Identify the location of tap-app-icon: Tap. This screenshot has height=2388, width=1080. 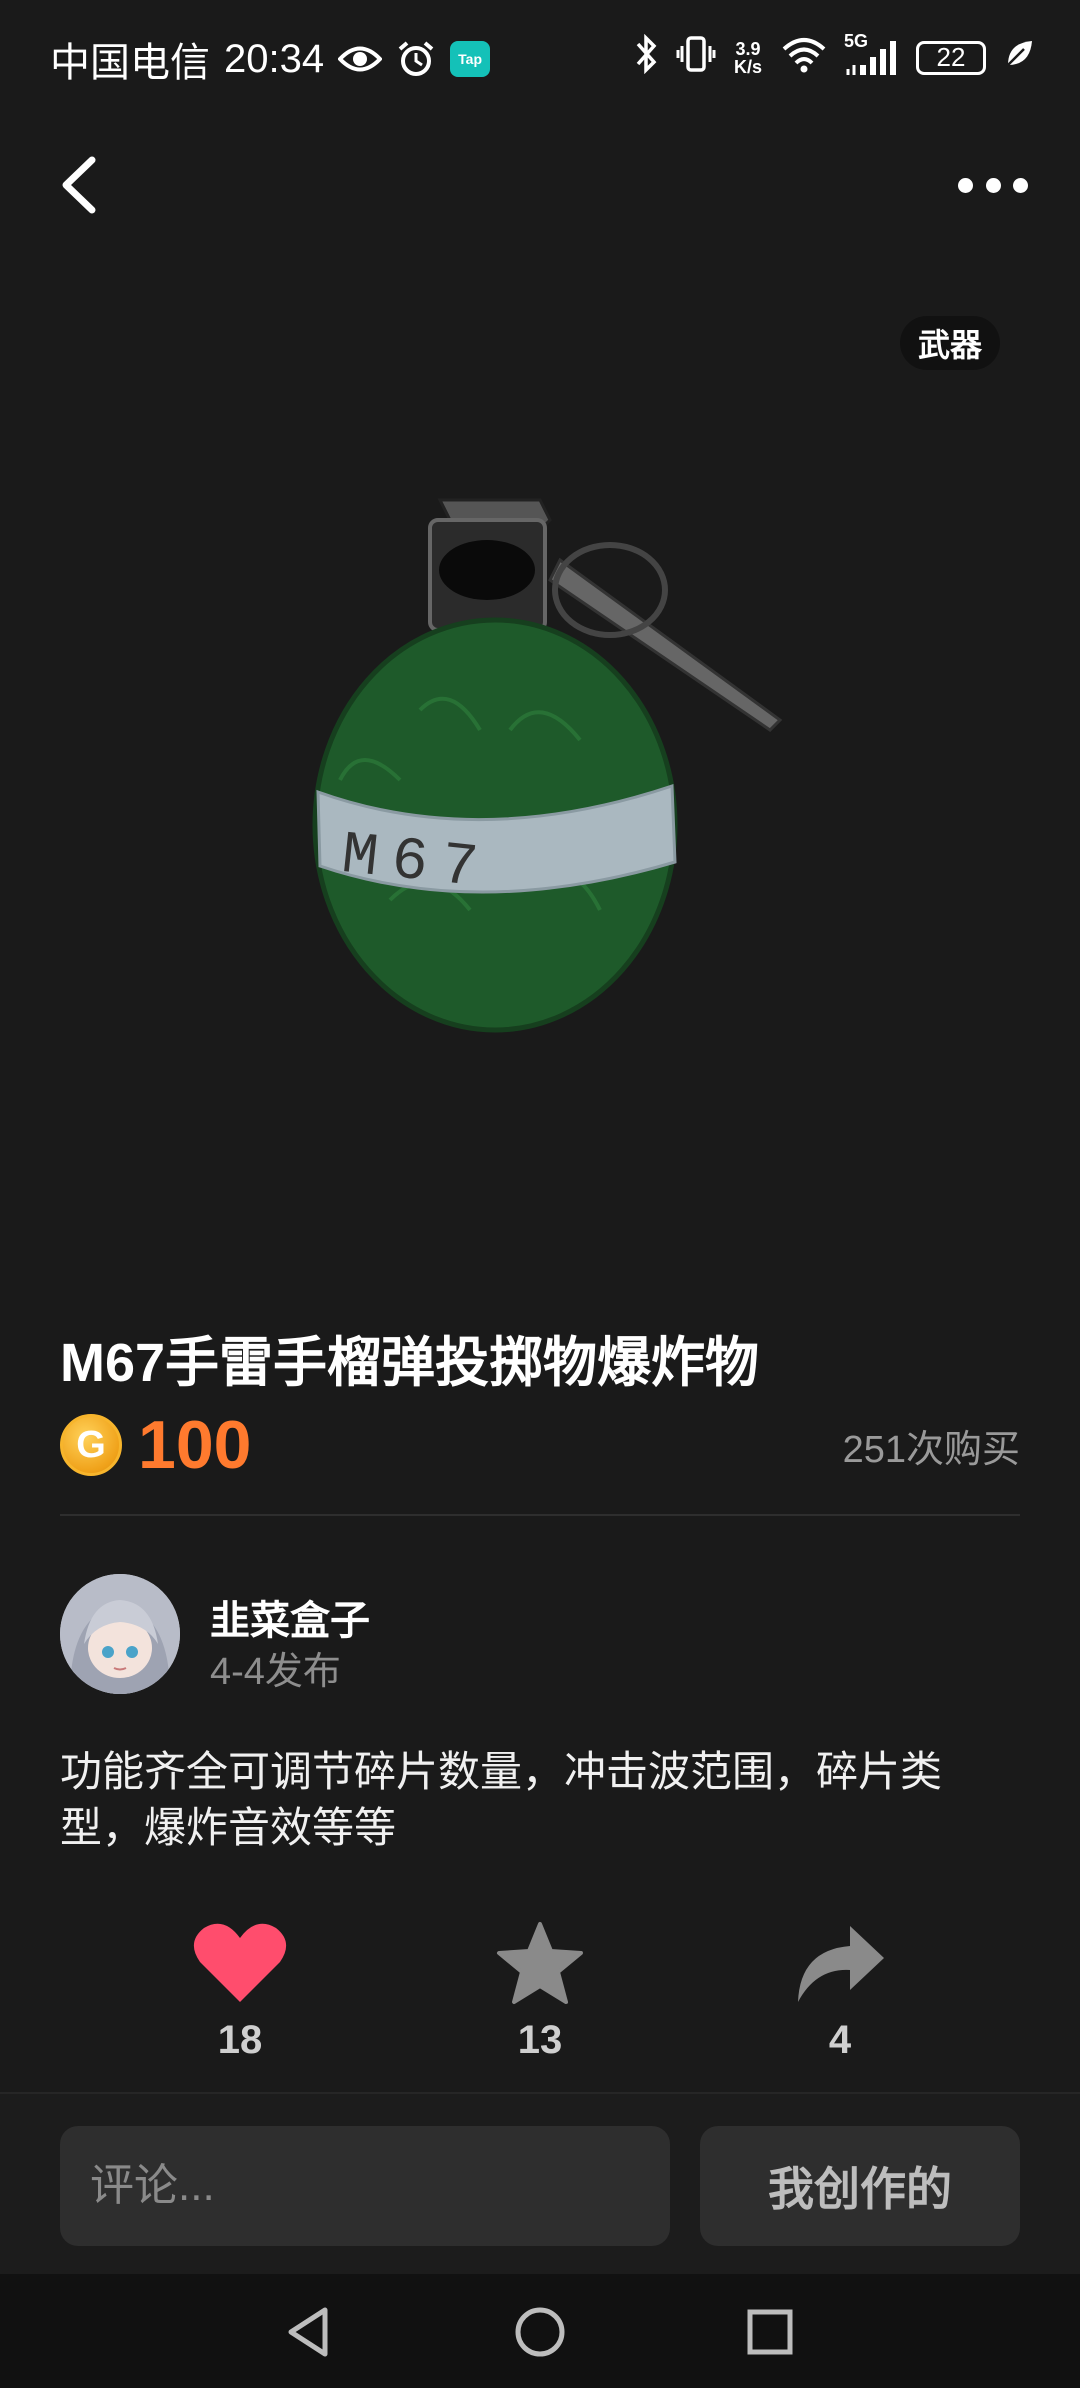
(470, 59).